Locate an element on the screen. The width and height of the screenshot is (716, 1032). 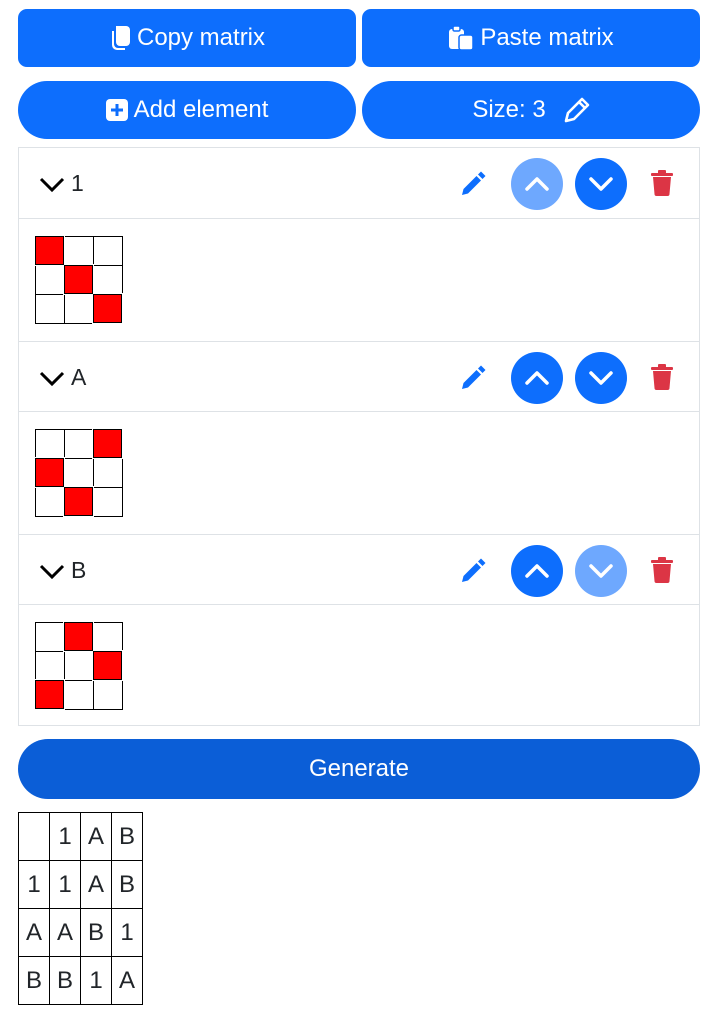
element-label: A is located at coordinates (79, 377).